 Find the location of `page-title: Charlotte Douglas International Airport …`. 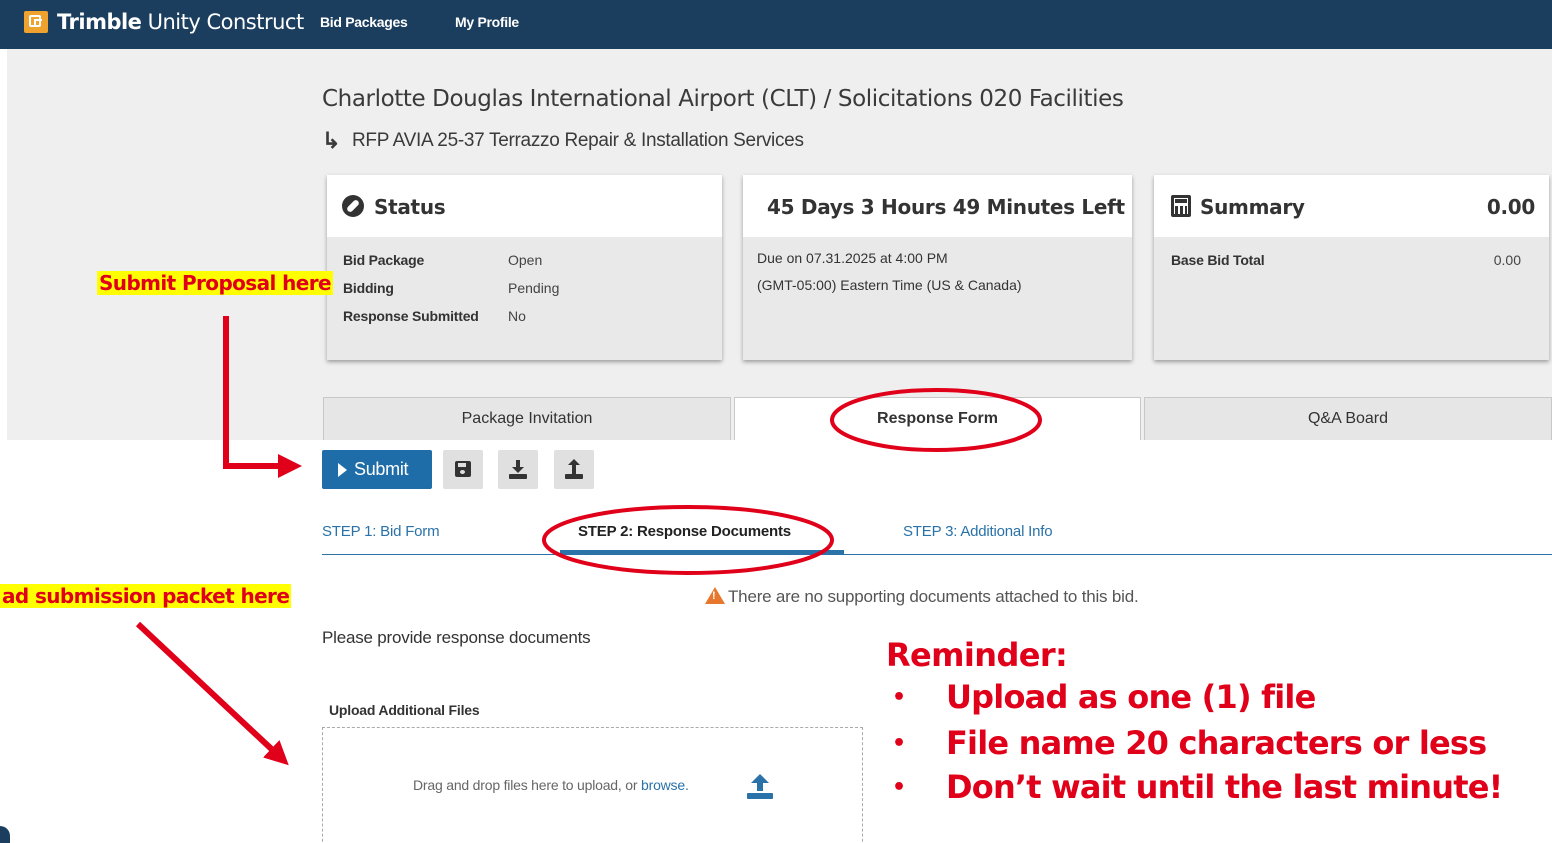

page-title: Charlotte Douglas International Airport … is located at coordinates (723, 99).